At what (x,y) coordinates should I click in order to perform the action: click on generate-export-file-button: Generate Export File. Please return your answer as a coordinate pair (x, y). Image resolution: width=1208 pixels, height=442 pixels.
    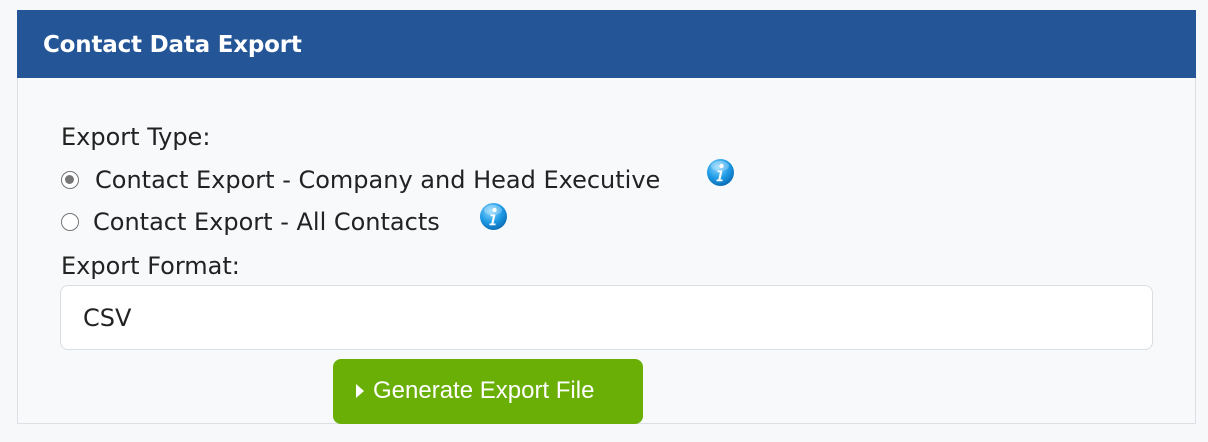
    Looking at the image, I should click on (488, 391).